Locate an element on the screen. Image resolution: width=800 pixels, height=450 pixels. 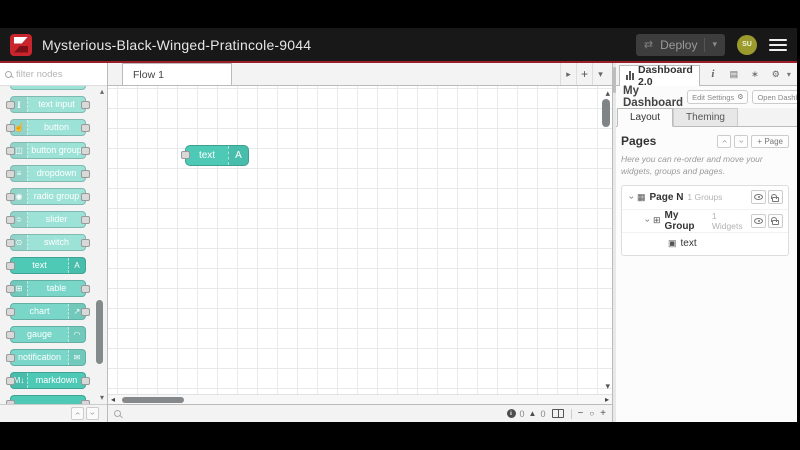
palette-scroll-up-icon: ▴ is located at coordinates (102, 92).